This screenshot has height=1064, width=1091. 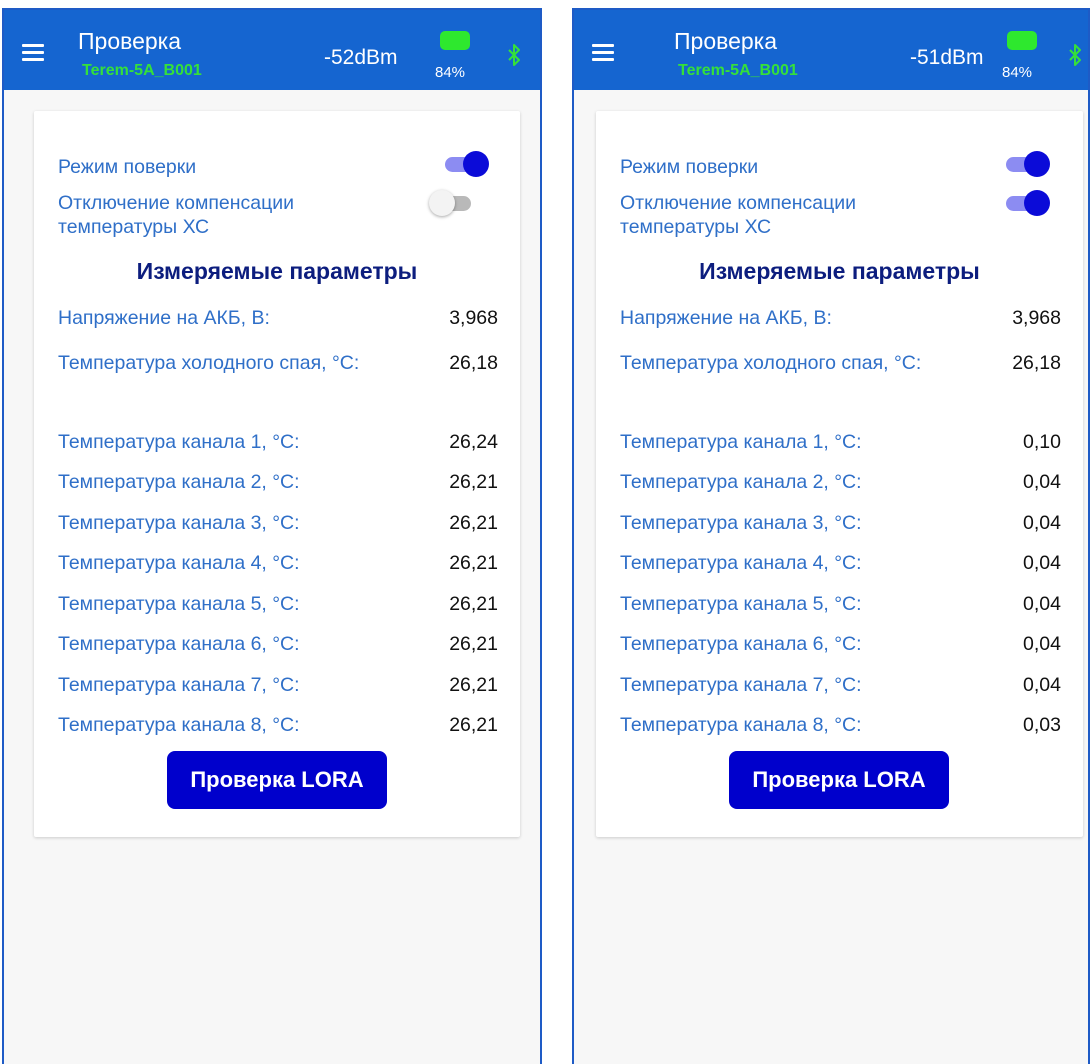 I want to click on channel-row: Температура канала 6, °C: 26,21, so click(x=278, y=646).